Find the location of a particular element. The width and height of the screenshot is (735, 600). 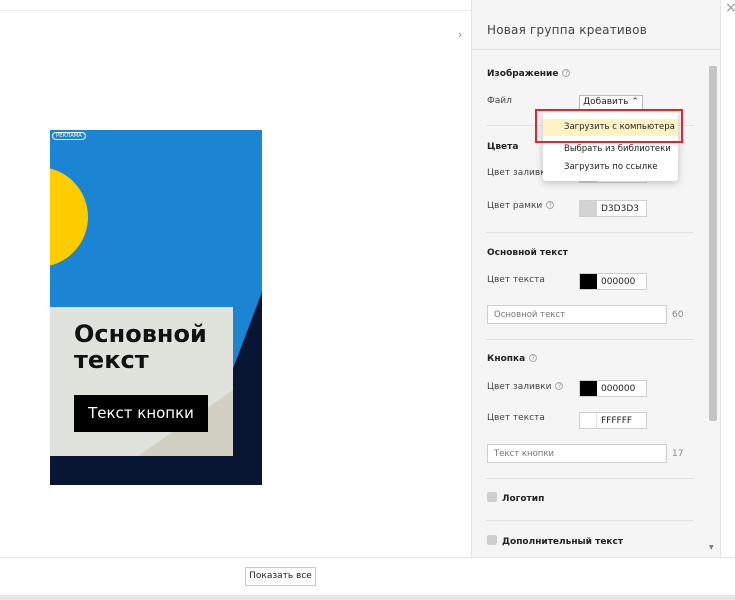

main-text-color-label: Цвет текста is located at coordinates (516, 280).